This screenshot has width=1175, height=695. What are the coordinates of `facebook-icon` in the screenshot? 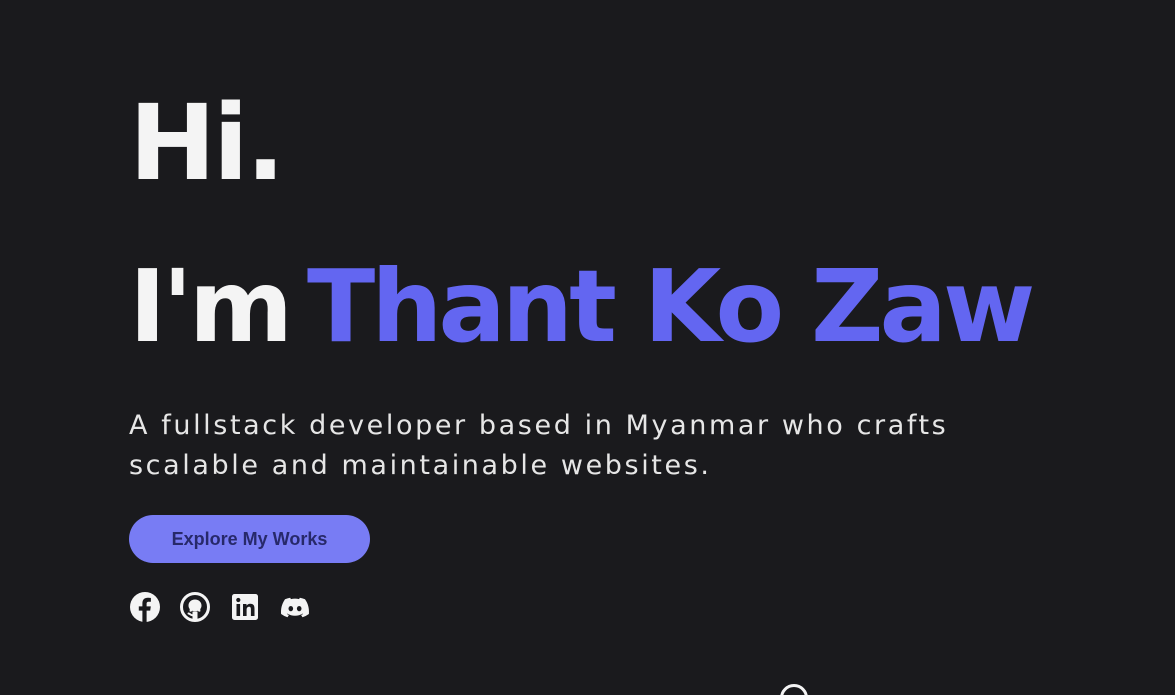 It's located at (145, 607).